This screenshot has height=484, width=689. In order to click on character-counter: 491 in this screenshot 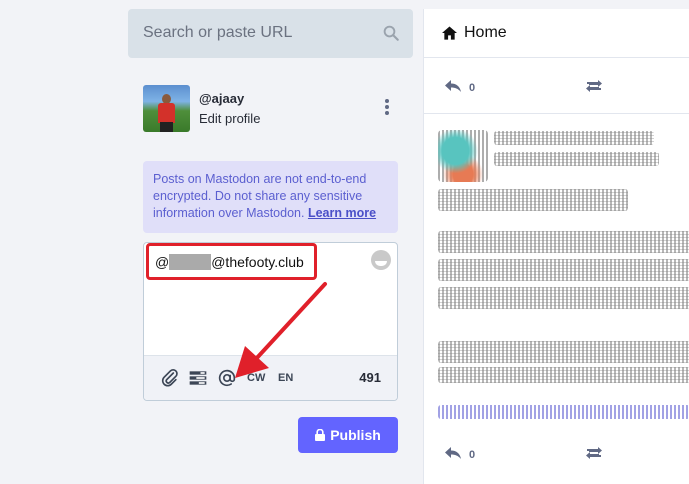, I will do `click(370, 377)`.